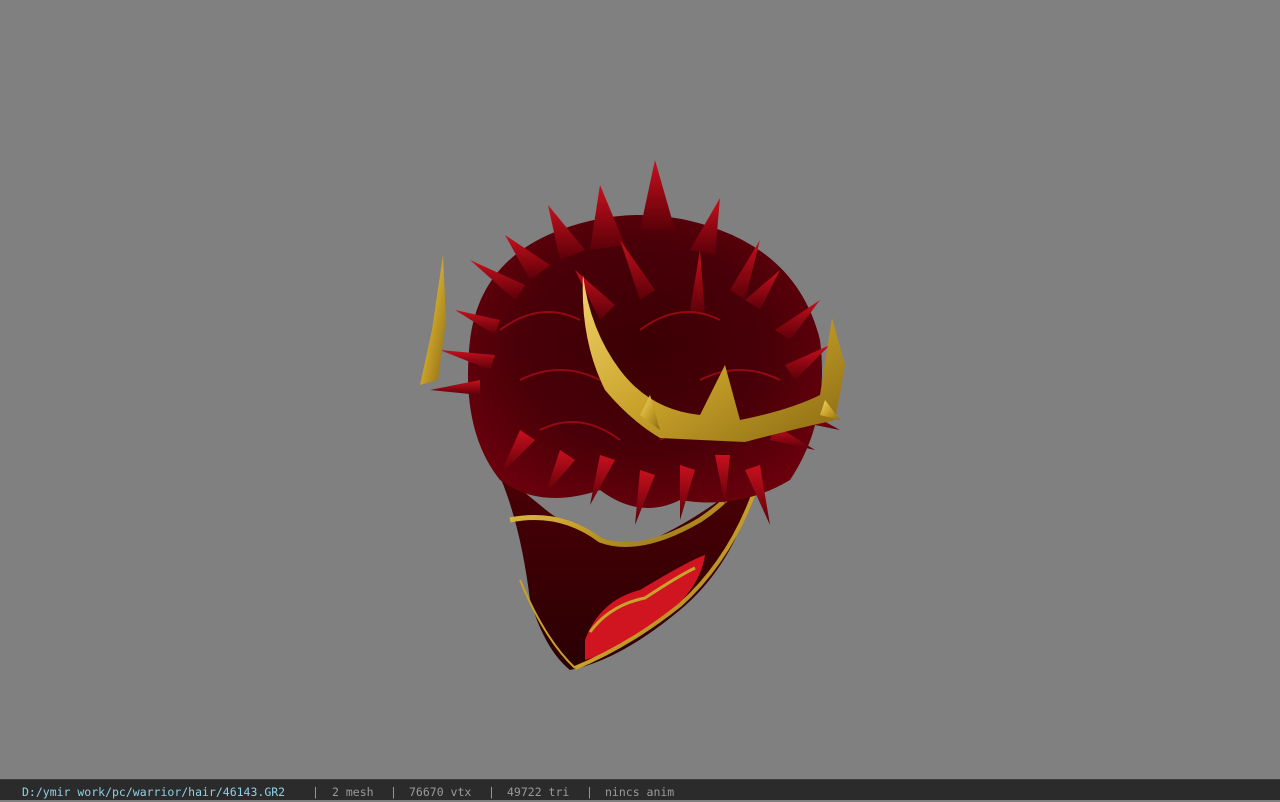 The height and width of the screenshot is (802, 1280). What do you see at coordinates (635, 342) in the screenshot?
I see `hair-mass` at bounding box center [635, 342].